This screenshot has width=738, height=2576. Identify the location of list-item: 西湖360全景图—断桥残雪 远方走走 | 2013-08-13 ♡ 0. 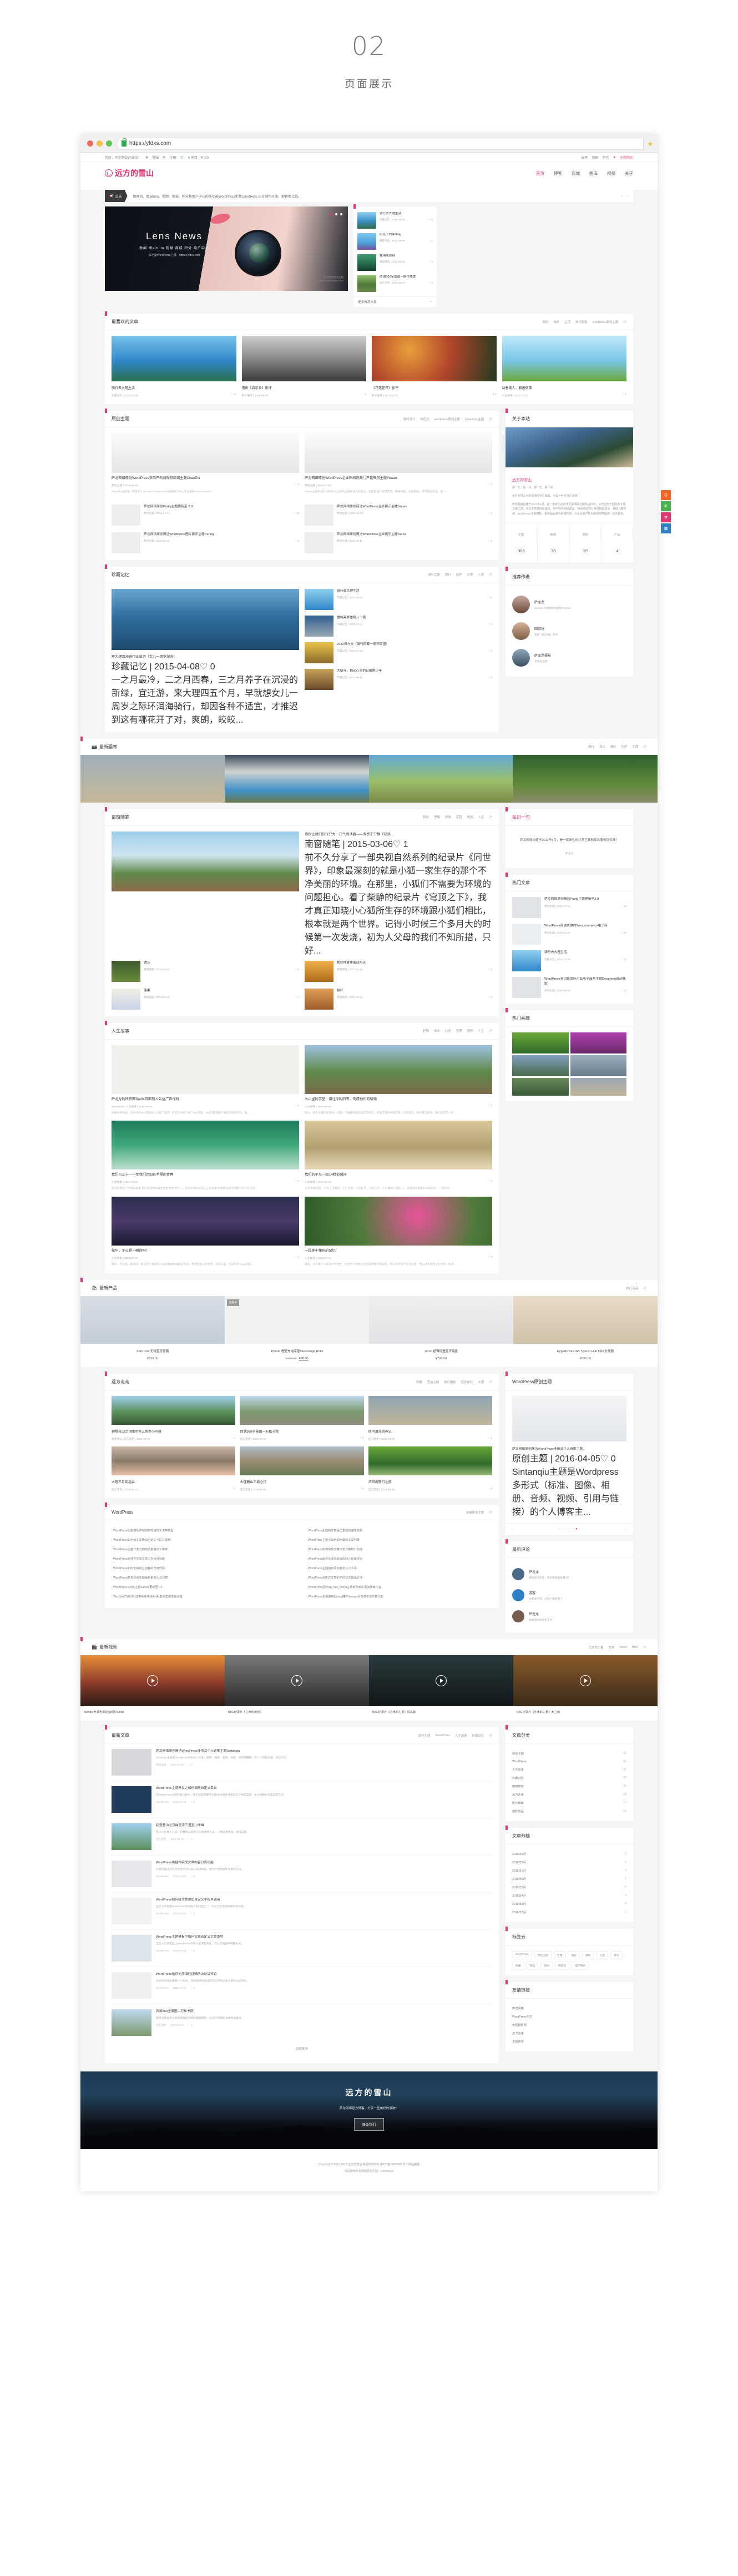
(395, 283).